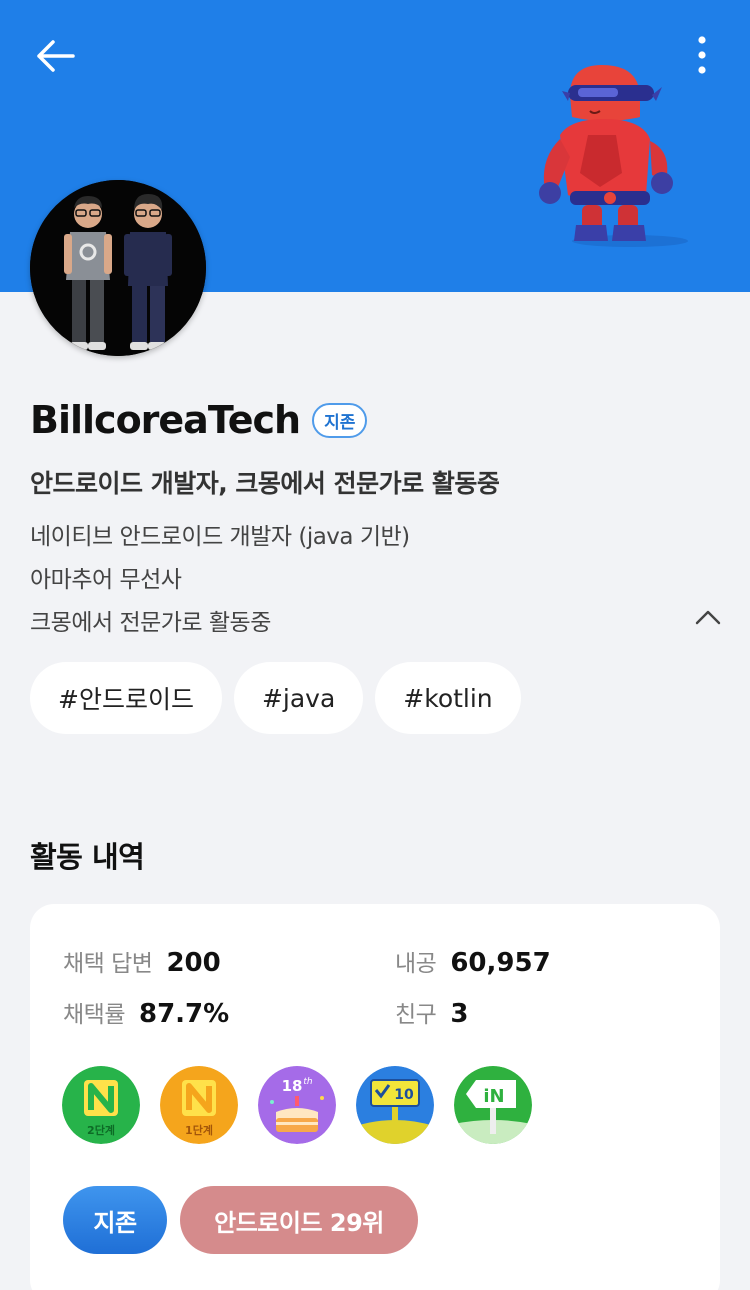 This screenshot has height=1290, width=750. I want to click on medal-text: 10, so click(404, 1095).